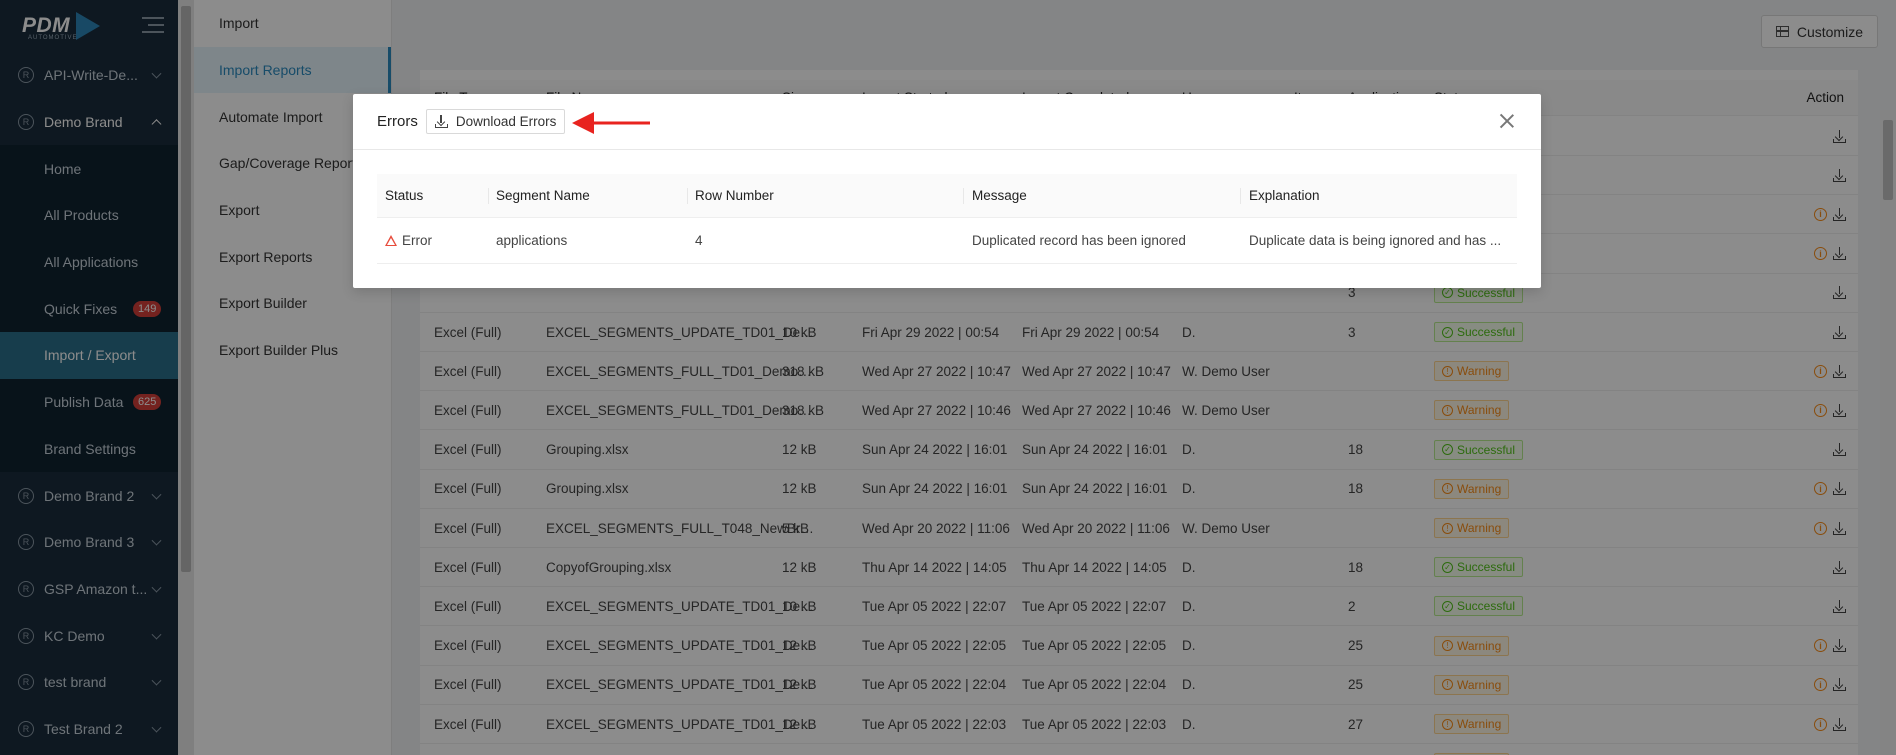 The image size is (1896, 755). Describe the element at coordinates (435, 240) in the screenshot. I see `error-status-cell: Error` at that location.